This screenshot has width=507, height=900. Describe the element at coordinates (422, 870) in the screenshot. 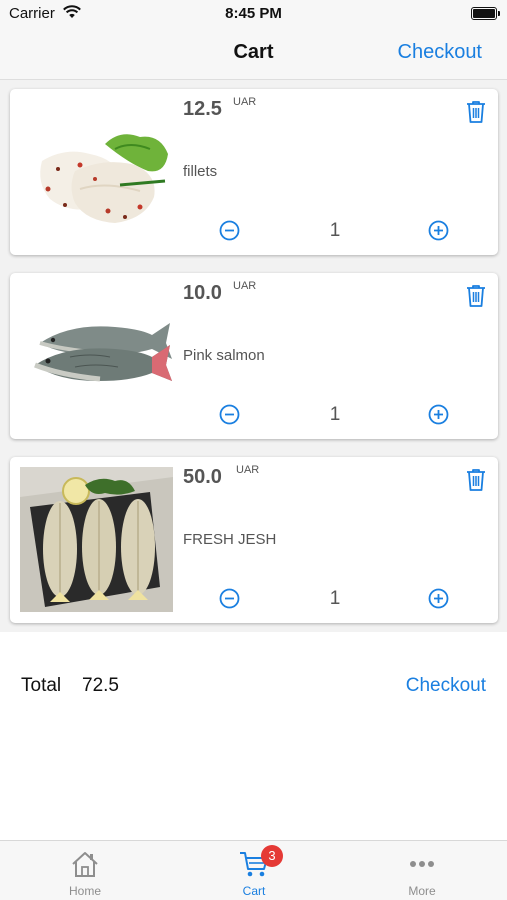

I see `tab-more: More` at that location.